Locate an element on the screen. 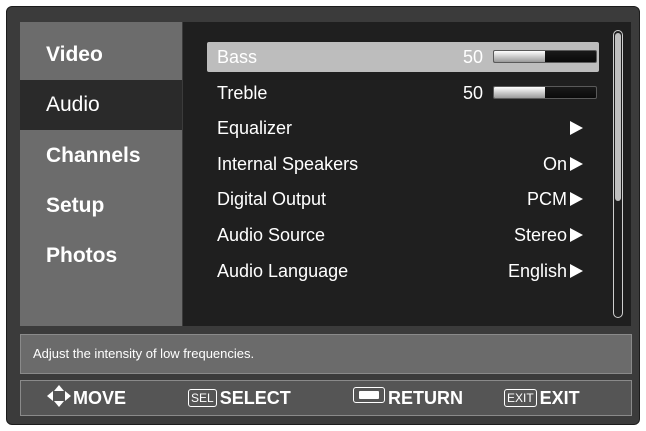  move-label: MOVE is located at coordinates (100, 398).